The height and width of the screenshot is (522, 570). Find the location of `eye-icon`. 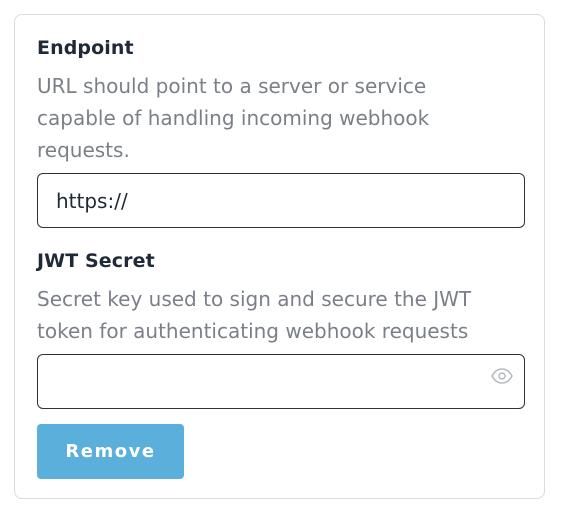

eye-icon is located at coordinates (502, 376).